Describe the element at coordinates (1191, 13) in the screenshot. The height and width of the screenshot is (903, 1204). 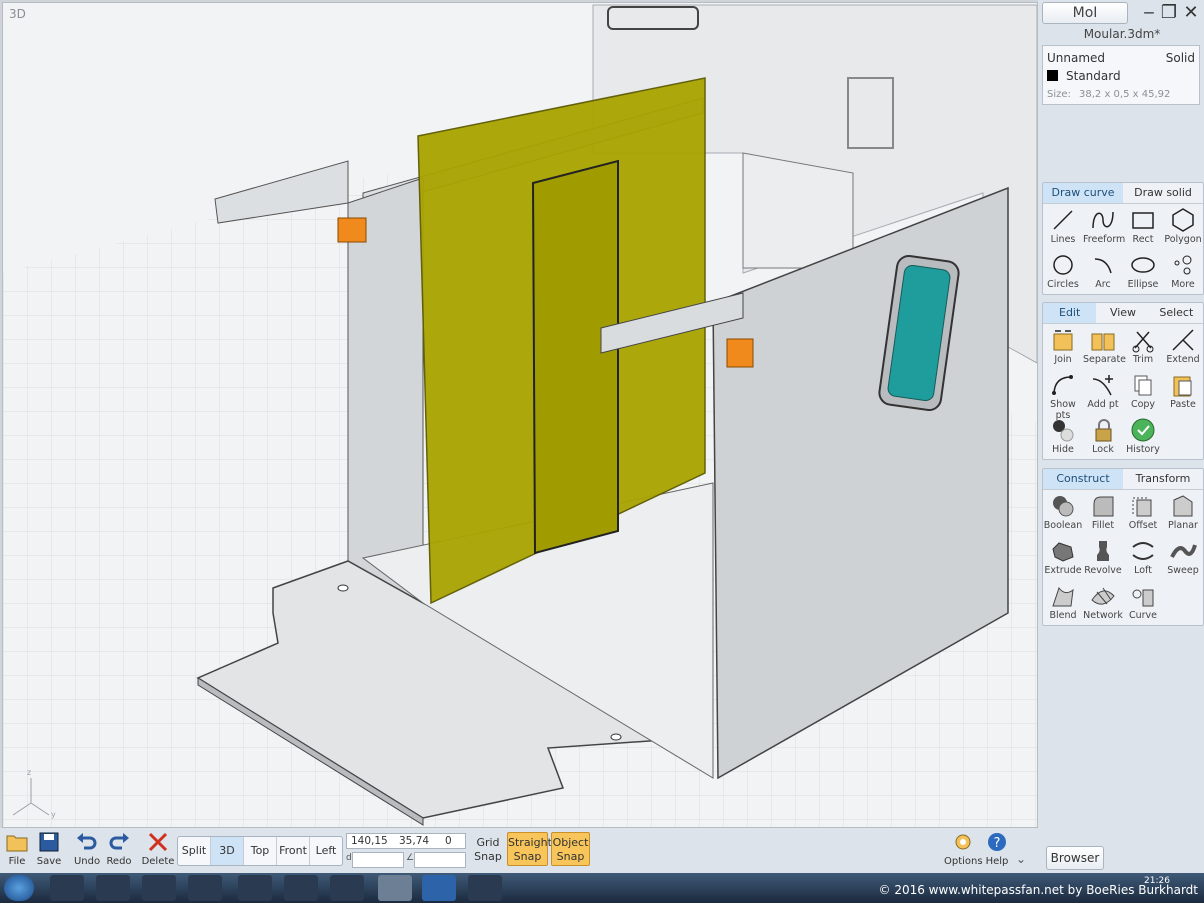
I see `close-icon: ✕` at that location.